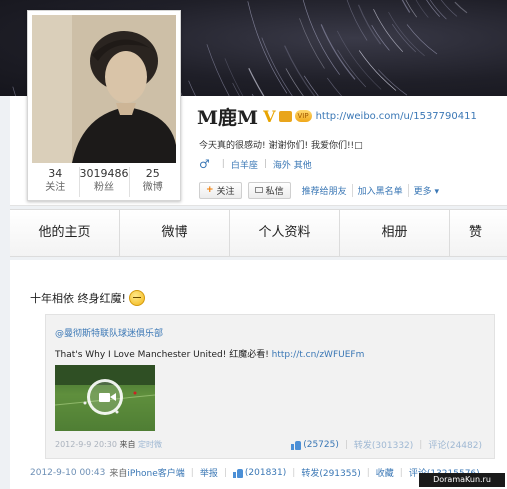 The height and width of the screenshot is (489, 507). Describe the element at coordinates (265, 473) in the screenshot. I see `post-like-count: (201831)` at that location.